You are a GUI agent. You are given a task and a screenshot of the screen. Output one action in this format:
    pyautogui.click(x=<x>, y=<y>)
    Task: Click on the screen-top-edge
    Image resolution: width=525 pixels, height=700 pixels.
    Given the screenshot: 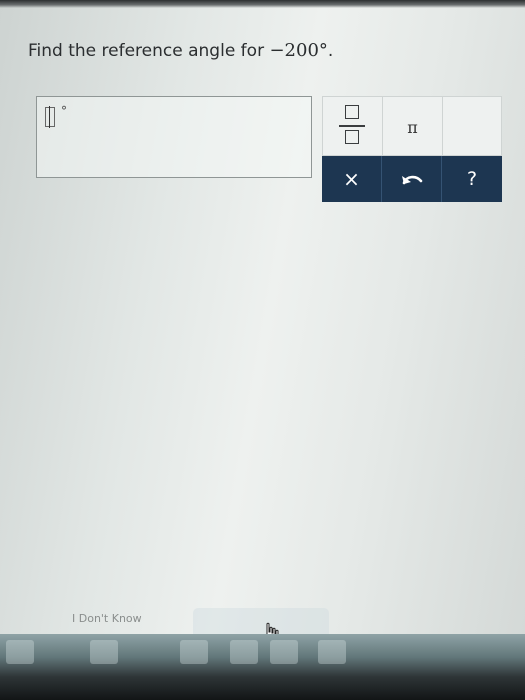 What is the action you would take?
    pyautogui.click(x=262, y=4)
    